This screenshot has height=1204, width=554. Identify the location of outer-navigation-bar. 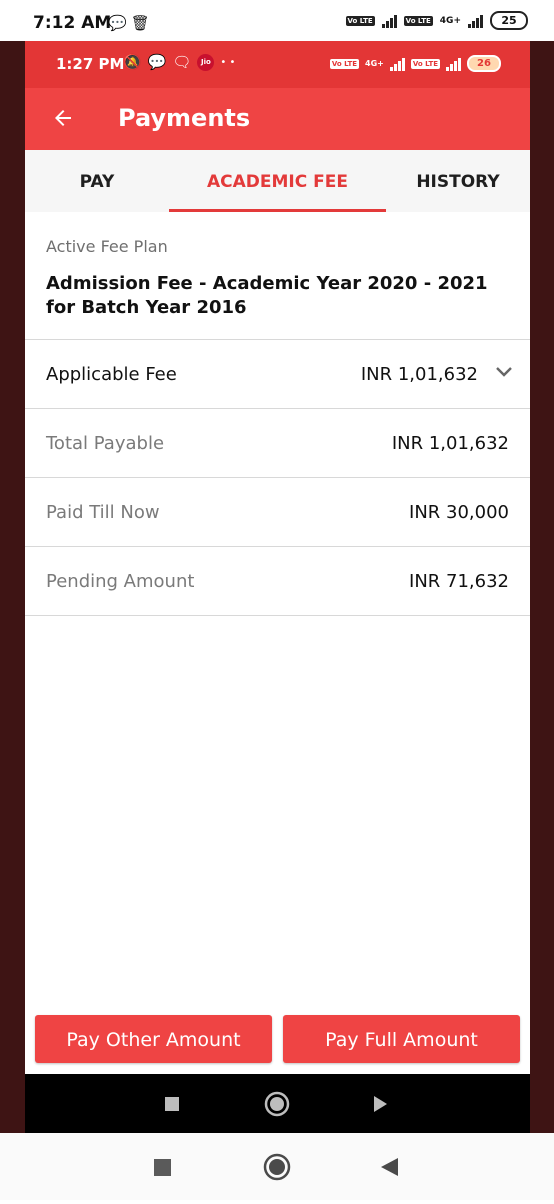
(277, 1166).